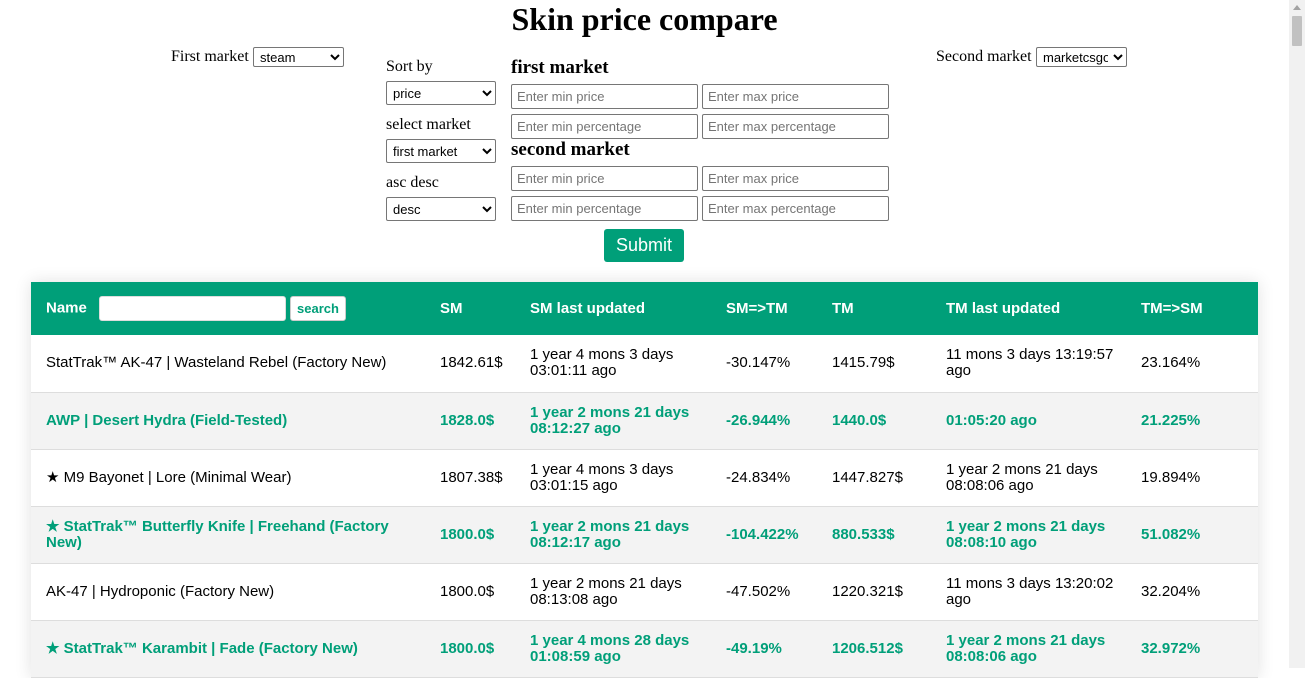 Image resolution: width=1305 pixels, height=678 pixels. I want to click on cell-sm-to-tm: -30.147%, so click(758, 363).